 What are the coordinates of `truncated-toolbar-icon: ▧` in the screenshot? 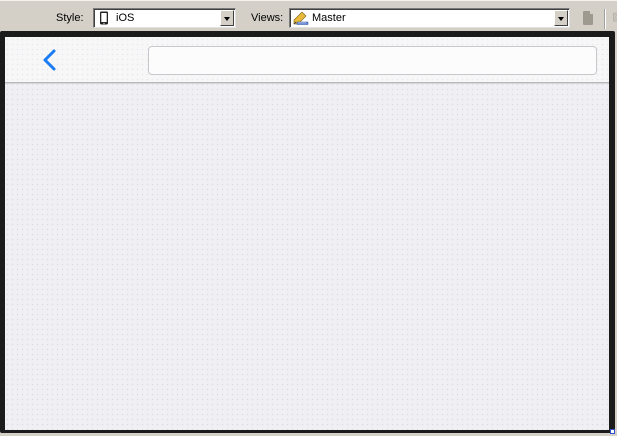 It's located at (614, 18).